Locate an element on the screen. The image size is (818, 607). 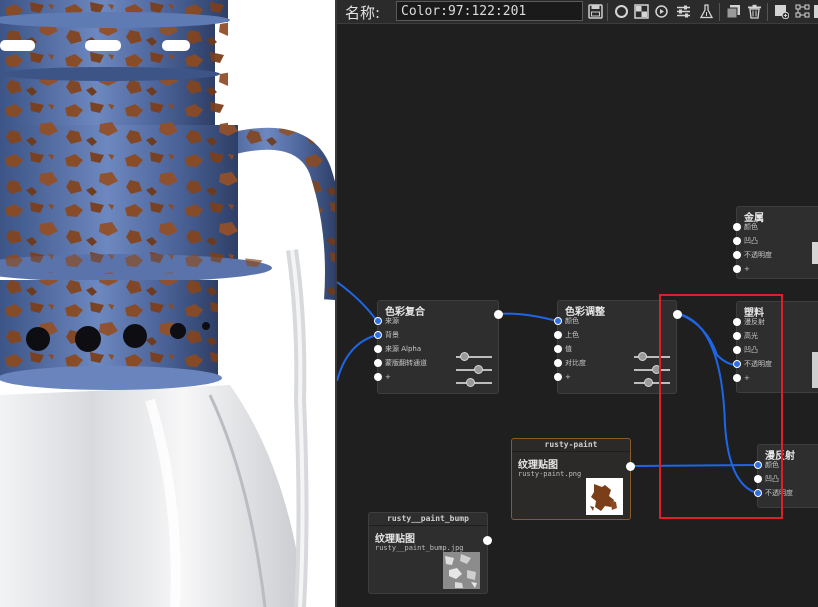
port-label: 对比度 is located at coordinates (575, 363).